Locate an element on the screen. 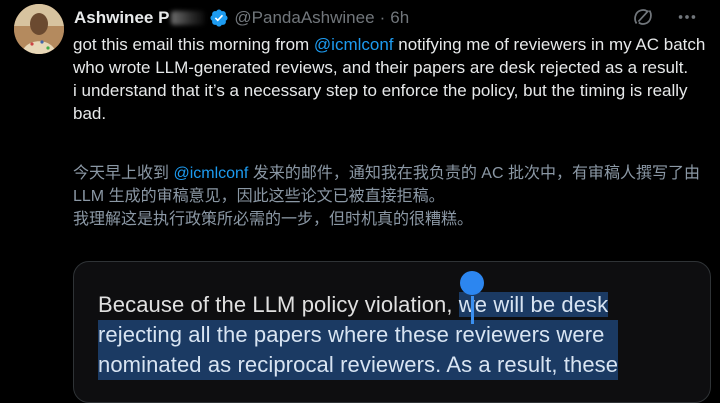  grok-icon is located at coordinates (643, 17).